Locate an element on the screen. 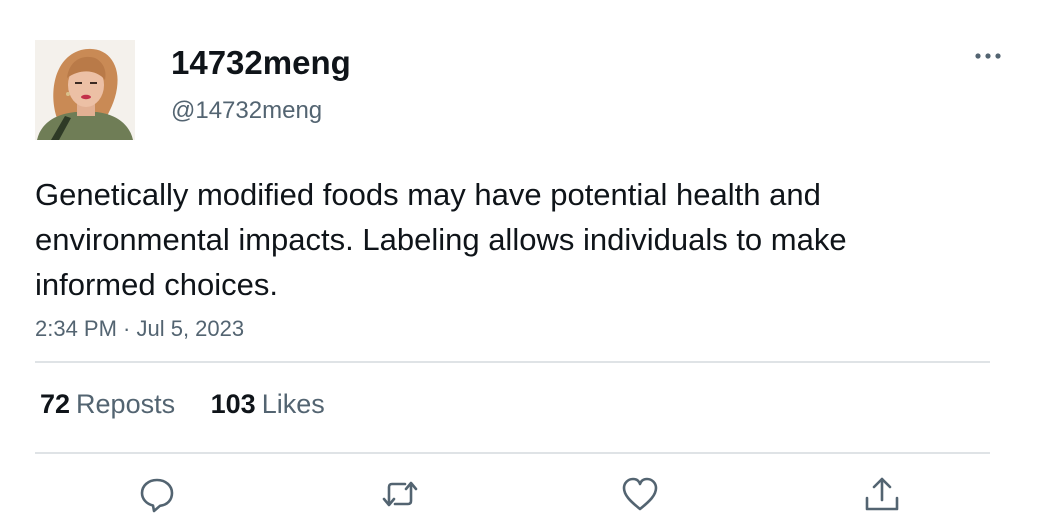 The height and width of the screenshot is (525, 1050). display-name: 14732meng is located at coordinates (261, 63).